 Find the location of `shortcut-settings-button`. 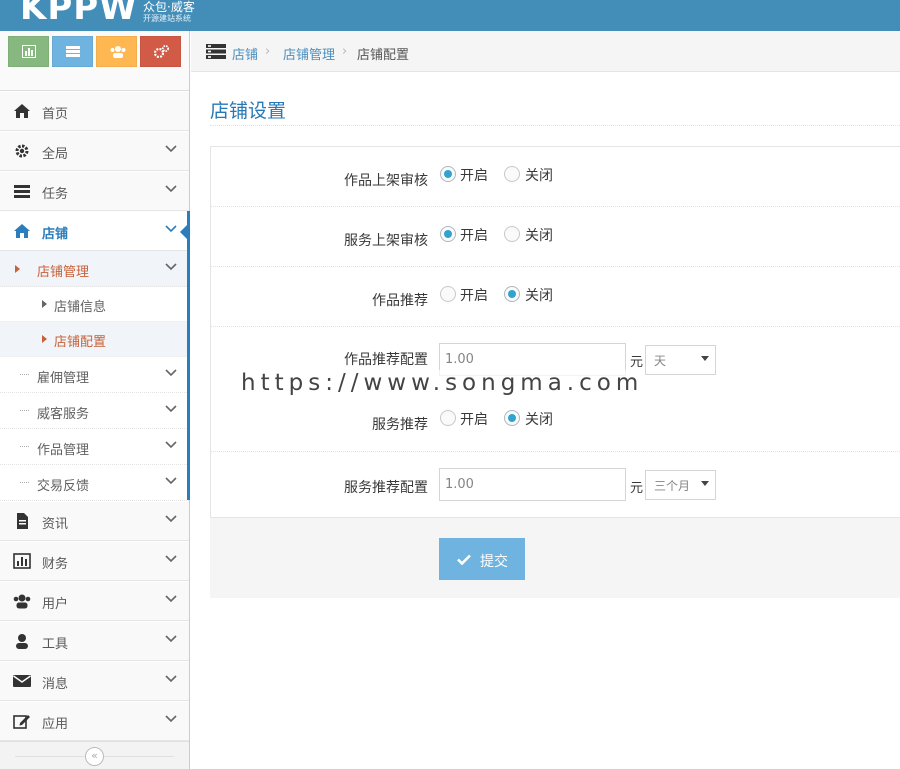

shortcut-settings-button is located at coordinates (160, 51).